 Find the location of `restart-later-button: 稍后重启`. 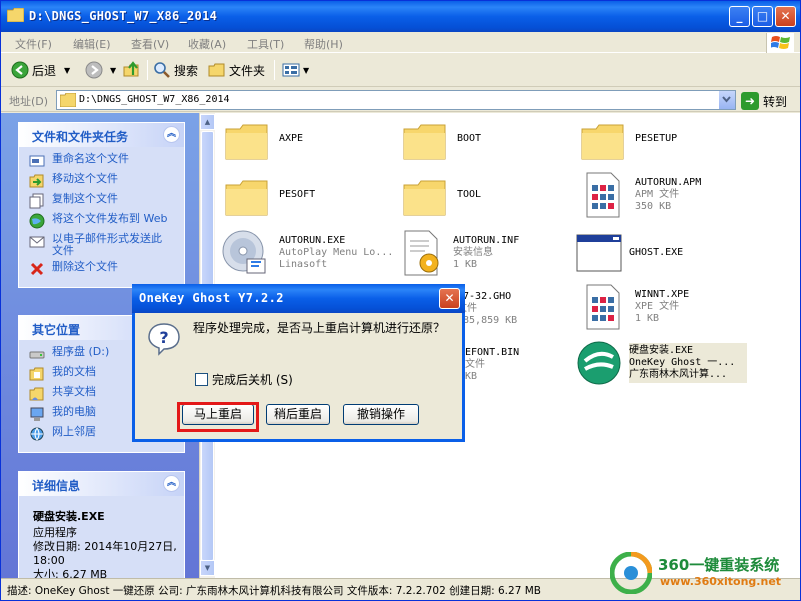

restart-later-button: 稍后重启 is located at coordinates (298, 414).